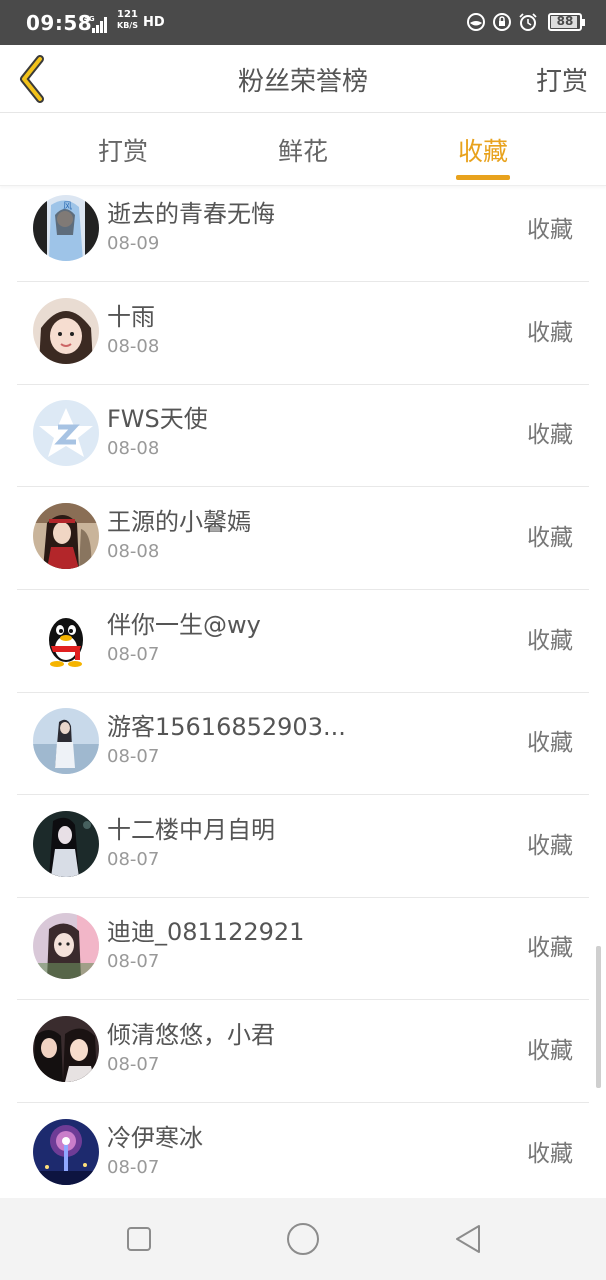 Image resolution: width=606 pixels, height=1280 pixels. Describe the element at coordinates (95, 24) in the screenshot. I see `signal-icon: 4G` at that location.